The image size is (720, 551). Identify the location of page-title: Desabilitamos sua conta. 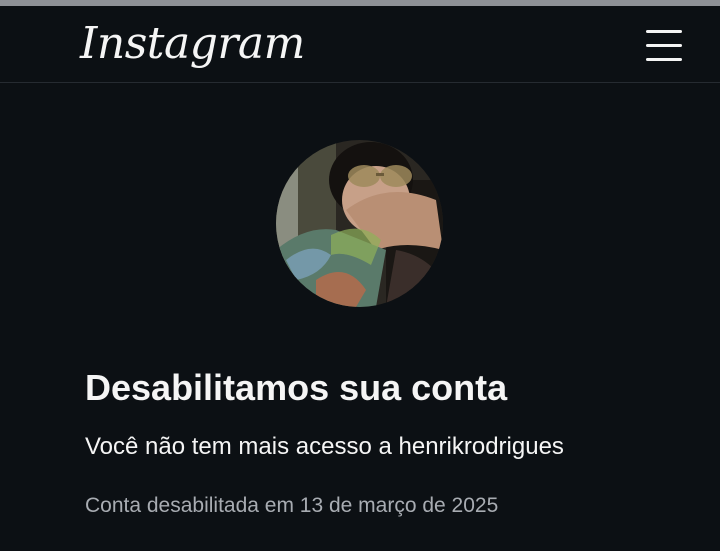
(296, 387).